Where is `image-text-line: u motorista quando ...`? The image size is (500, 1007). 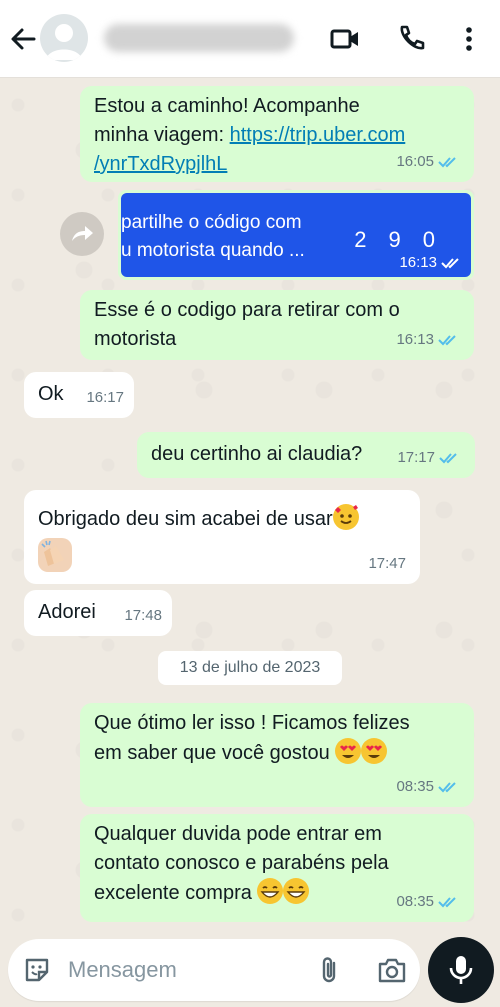
image-text-line: u motorista quando ... is located at coordinates (213, 250).